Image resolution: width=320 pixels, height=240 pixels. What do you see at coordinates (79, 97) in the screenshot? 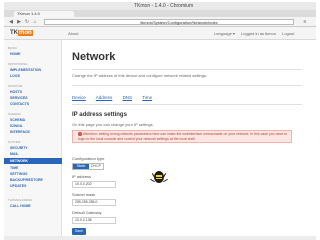
I see `subnav-device: Device` at bounding box center [79, 97].